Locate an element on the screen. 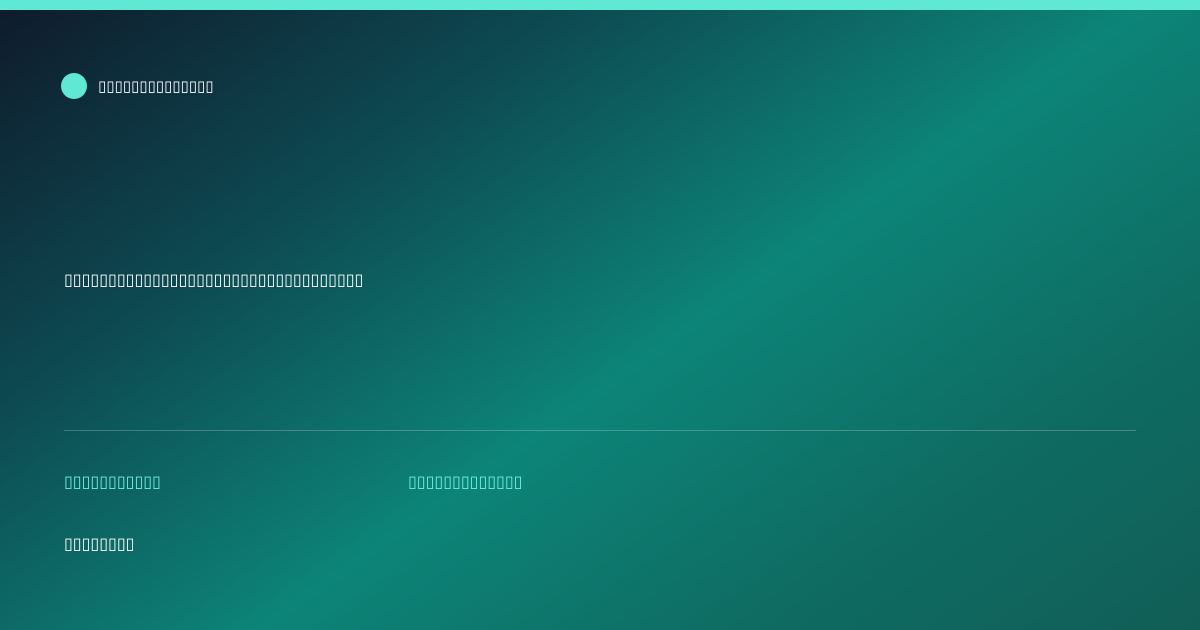 Image resolution: width=1200 pixels, height=630 pixels. brand-name: ▯▯▯▯▯▯▯▯▯▯▯▯▯▯ is located at coordinates (156, 86).